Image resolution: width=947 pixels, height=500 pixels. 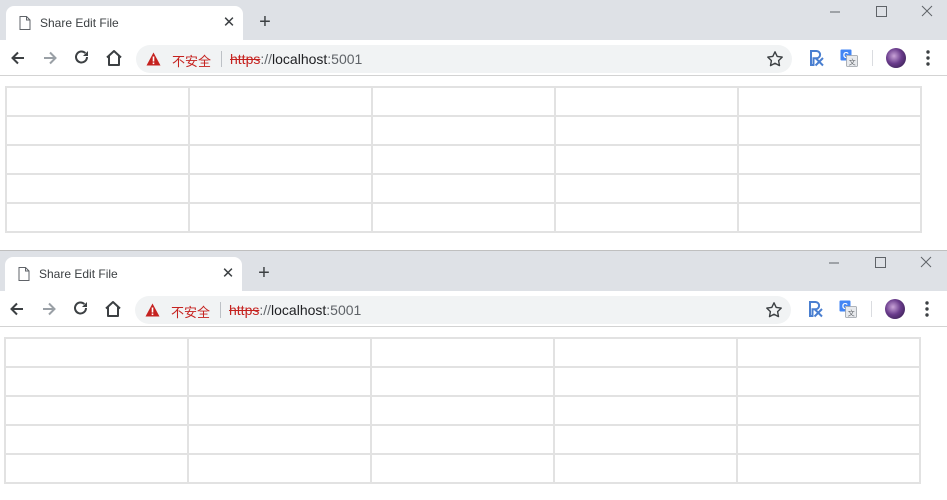 I want to click on plus-icon: +, so click(x=265, y=22).